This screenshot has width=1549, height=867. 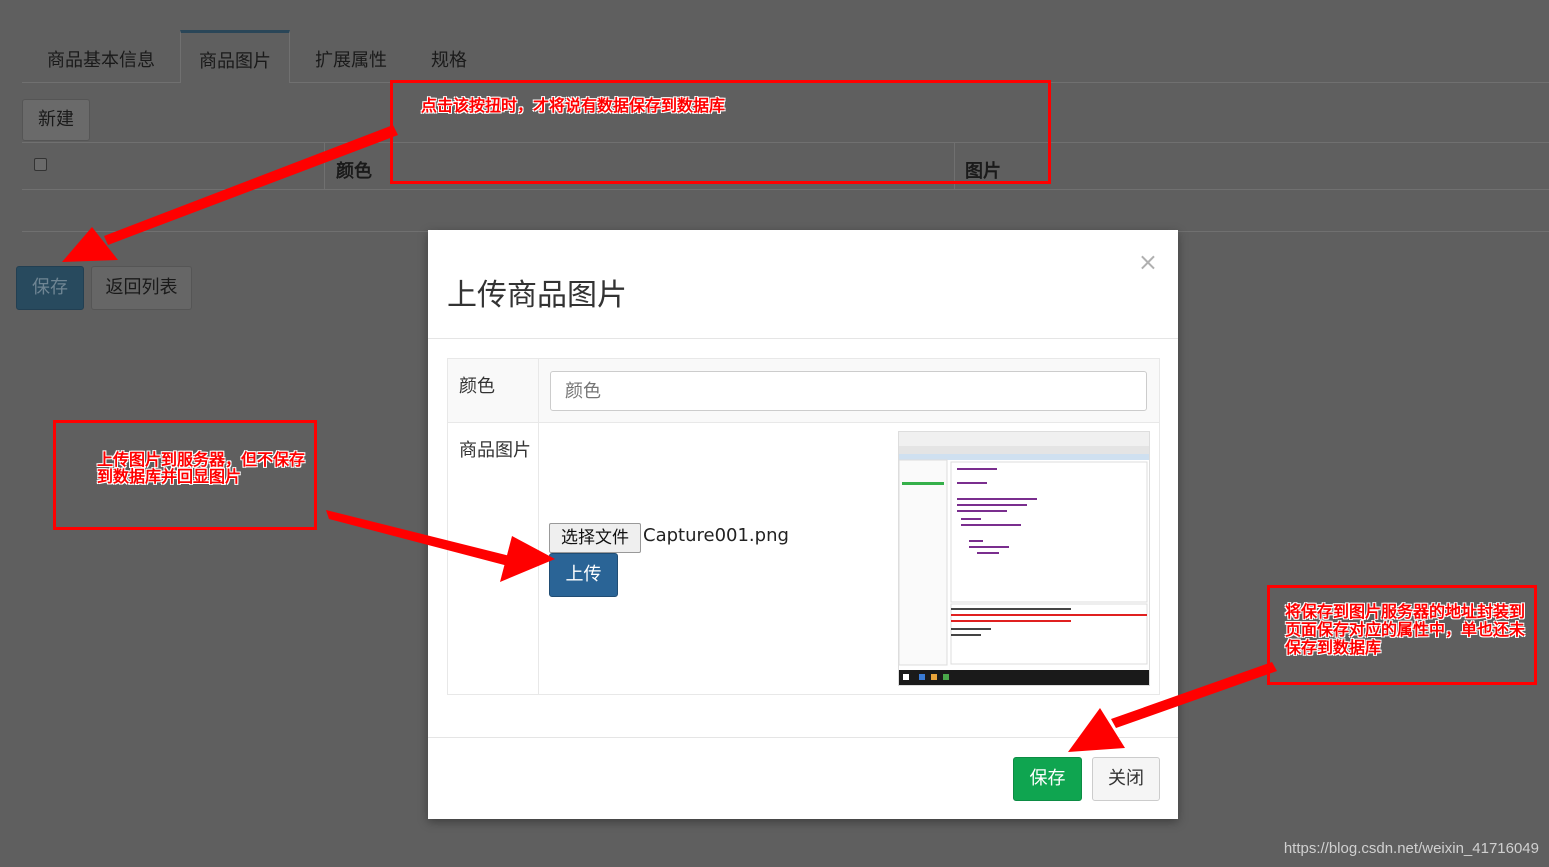 What do you see at coordinates (1411, 848) in the screenshot?
I see `watermark: https://blog.csdn.net/weixin_41716049` at bounding box center [1411, 848].